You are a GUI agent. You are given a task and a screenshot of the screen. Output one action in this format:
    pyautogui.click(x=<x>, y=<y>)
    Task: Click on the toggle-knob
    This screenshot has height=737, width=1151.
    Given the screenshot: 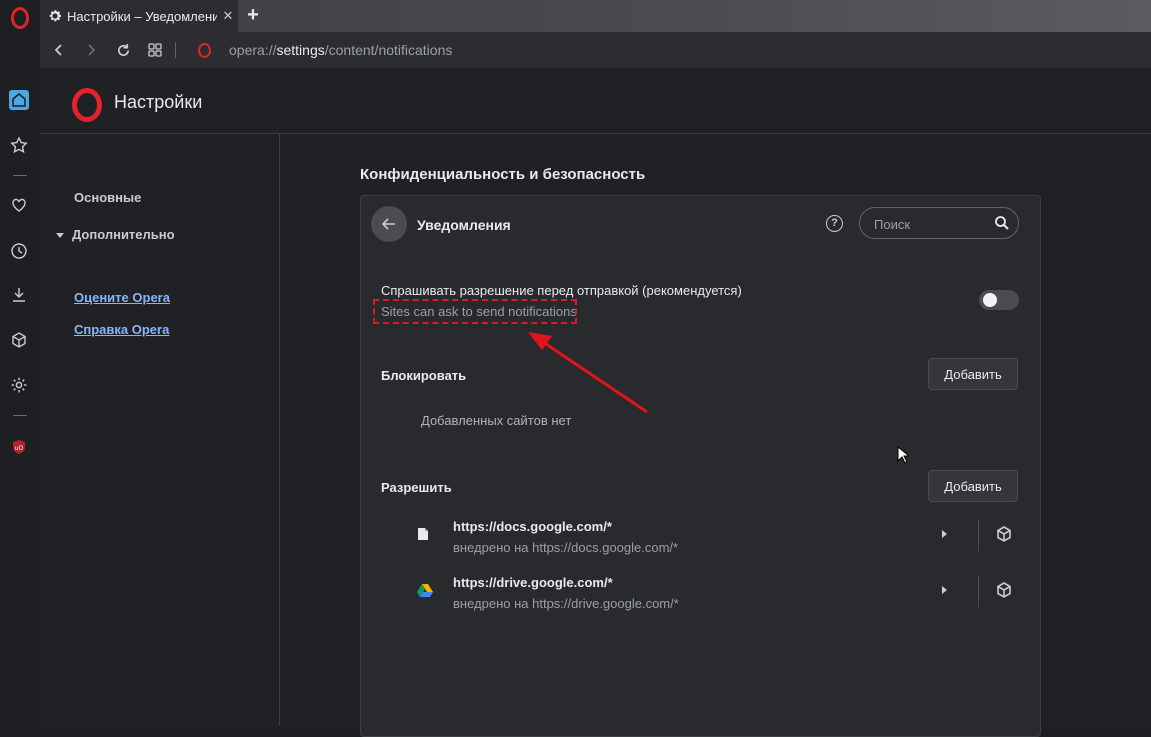 What is the action you would take?
    pyautogui.click(x=990, y=300)
    